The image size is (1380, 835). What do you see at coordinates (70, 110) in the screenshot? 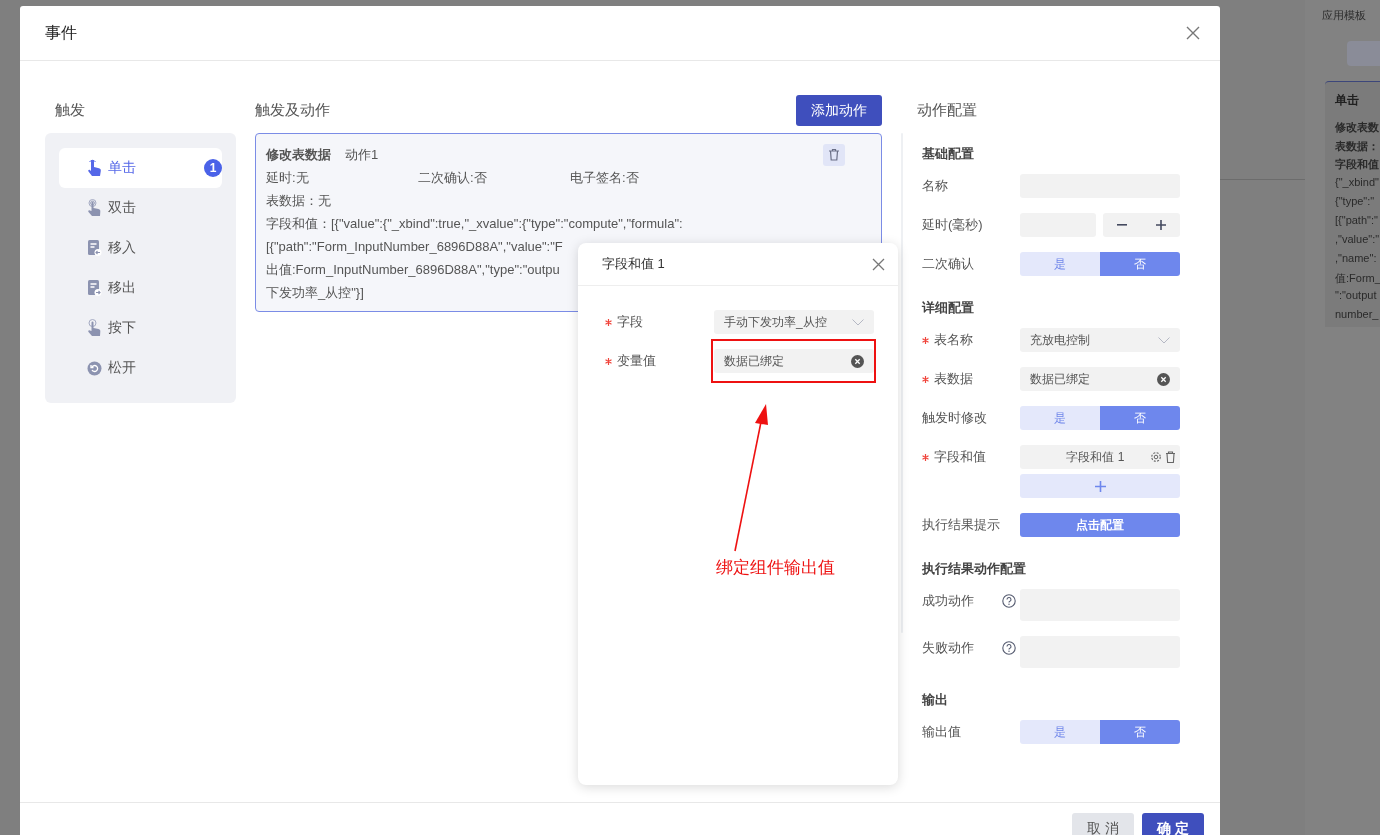
I see `section-title: 触发` at bounding box center [70, 110].